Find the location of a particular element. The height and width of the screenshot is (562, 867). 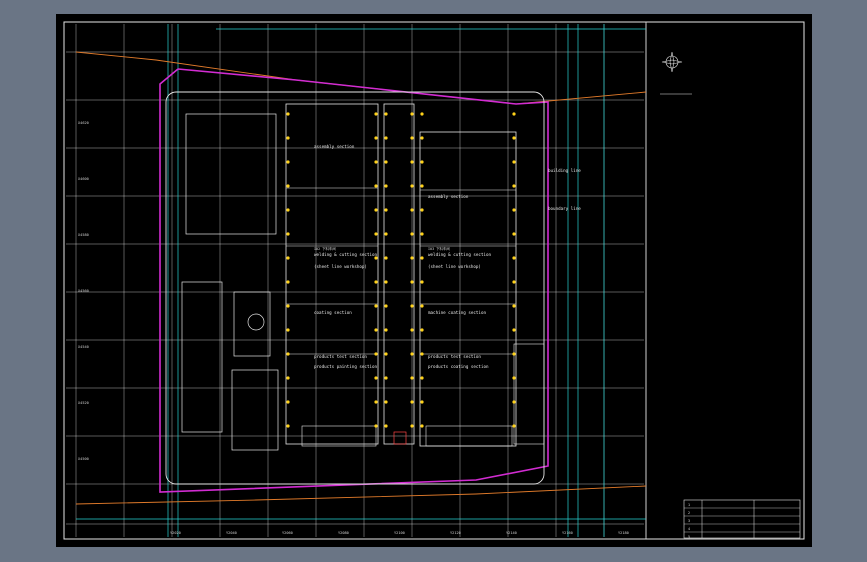

store-block is located at coordinates (202, 357).